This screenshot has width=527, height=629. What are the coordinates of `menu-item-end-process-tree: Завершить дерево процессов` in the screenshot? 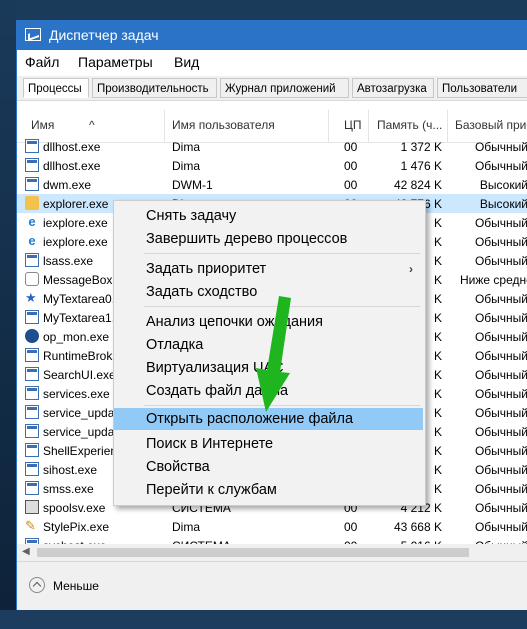 It's located at (268, 239).